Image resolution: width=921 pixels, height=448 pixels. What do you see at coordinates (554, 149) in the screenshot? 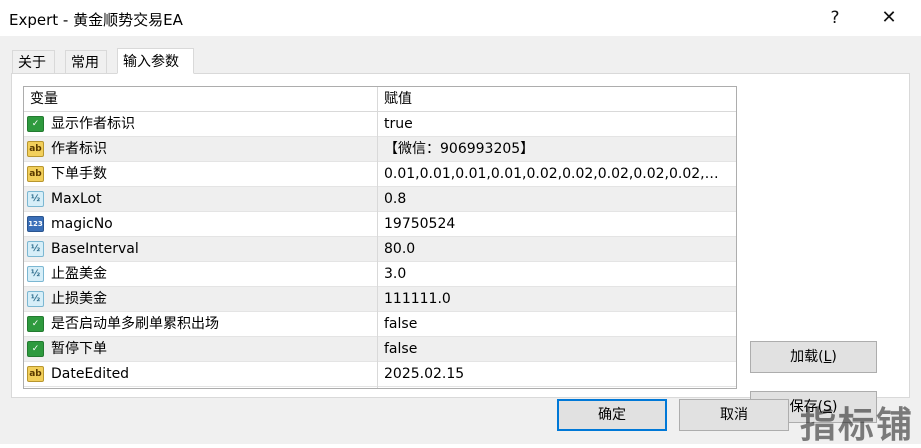
I see `parameter-value: 【微信：906993205】` at bounding box center [554, 149].